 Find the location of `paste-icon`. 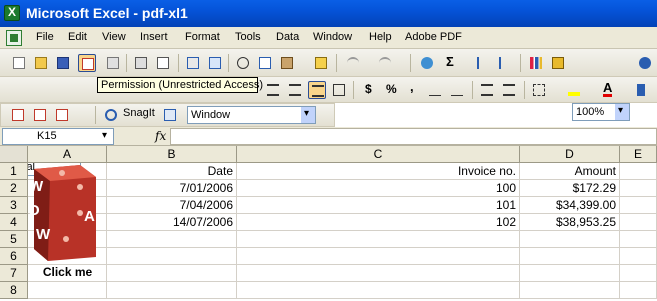

paste-icon is located at coordinates (287, 63).